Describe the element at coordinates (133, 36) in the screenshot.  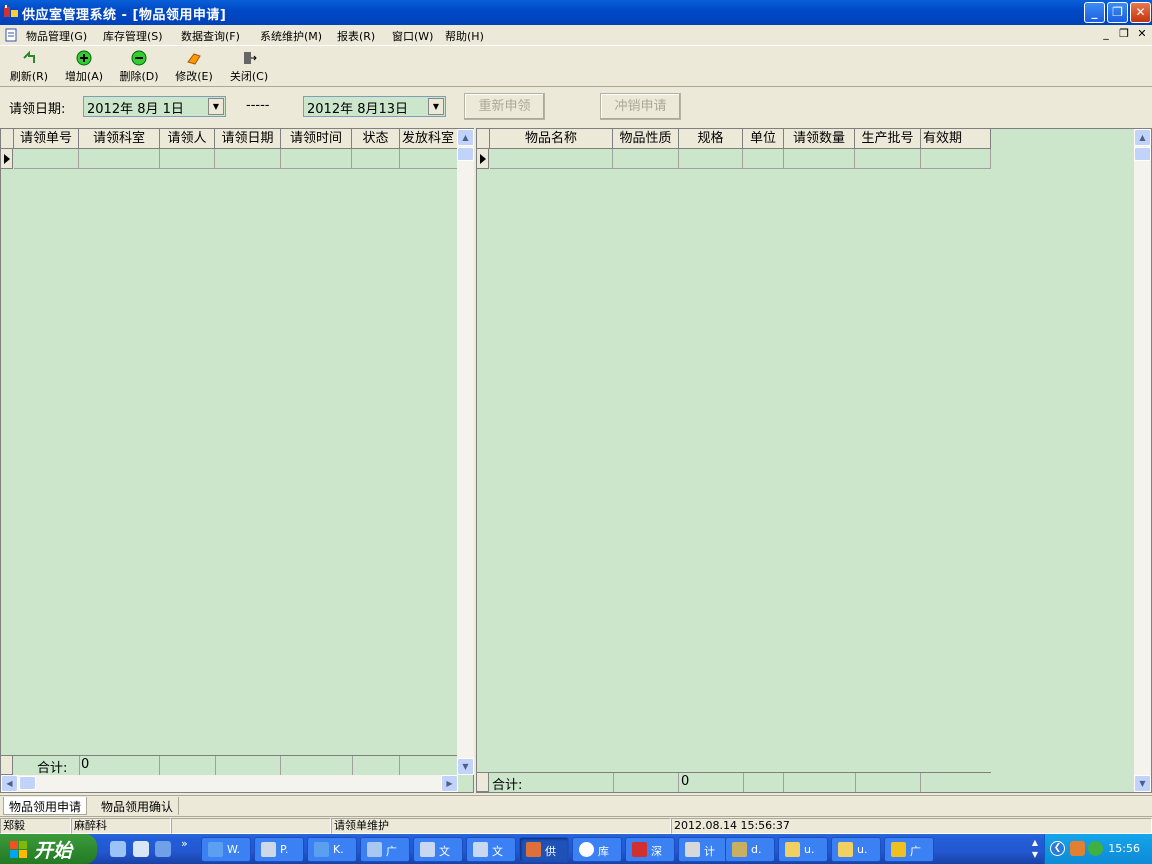
I see `menu-item-inventory: 库存管理(S)` at that location.